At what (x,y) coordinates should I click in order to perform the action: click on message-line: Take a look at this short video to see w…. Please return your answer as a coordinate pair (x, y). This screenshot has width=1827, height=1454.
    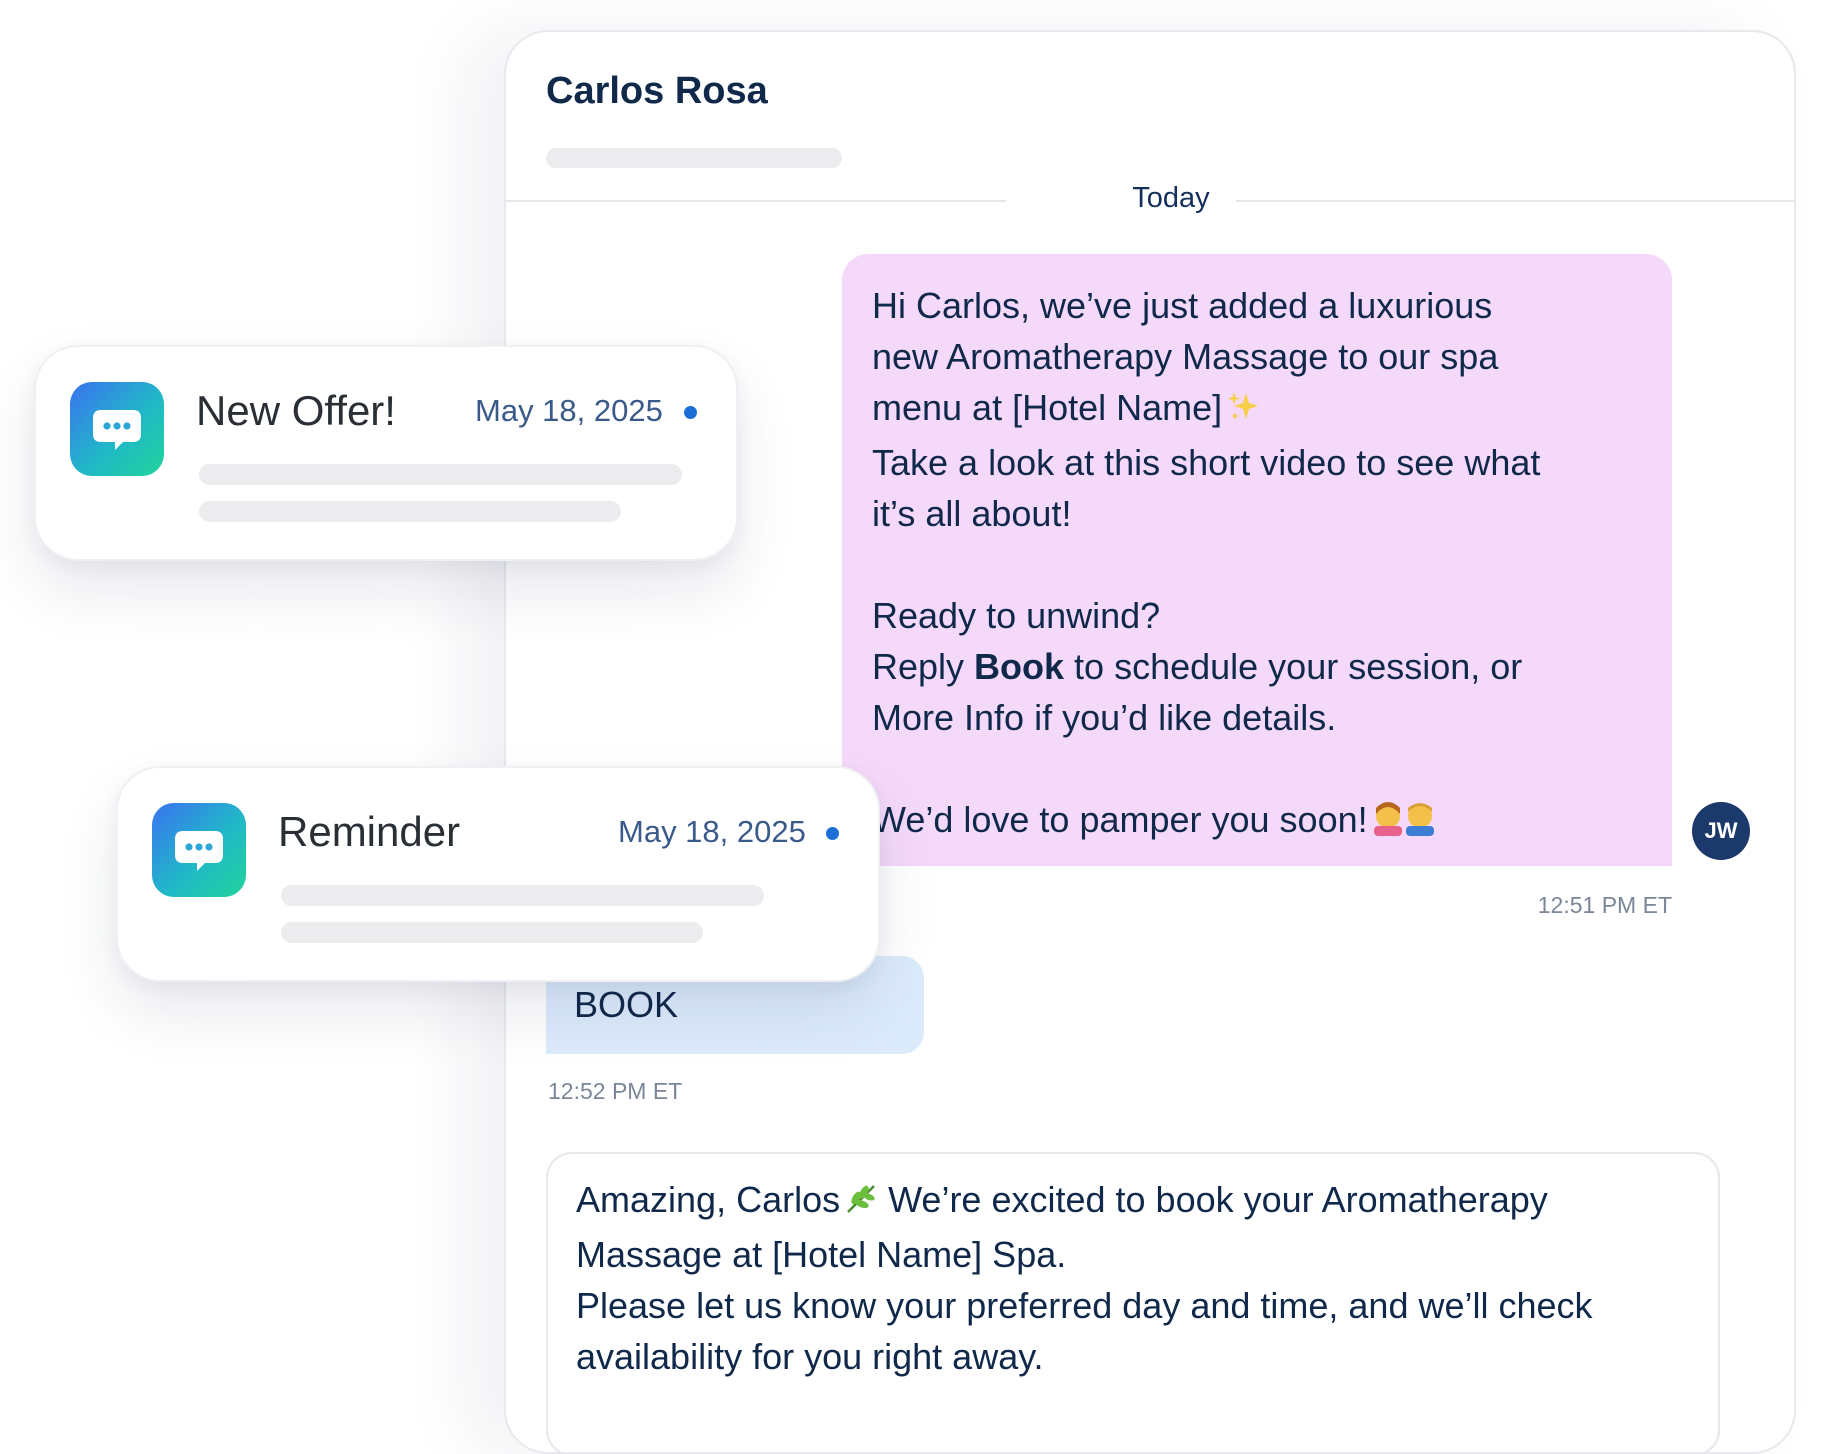
    Looking at the image, I should click on (1206, 462).